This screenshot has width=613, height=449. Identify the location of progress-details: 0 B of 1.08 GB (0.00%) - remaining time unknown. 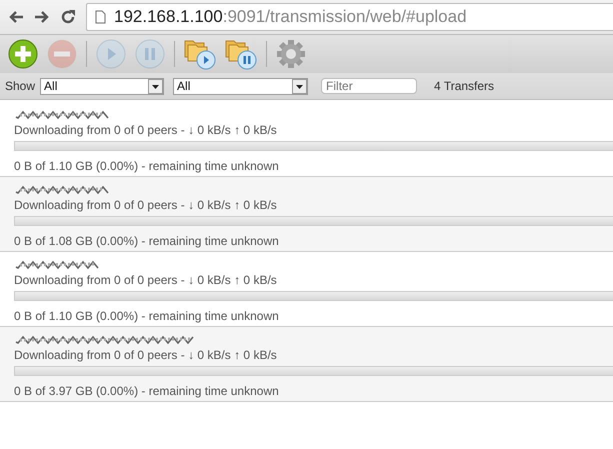
(147, 241).